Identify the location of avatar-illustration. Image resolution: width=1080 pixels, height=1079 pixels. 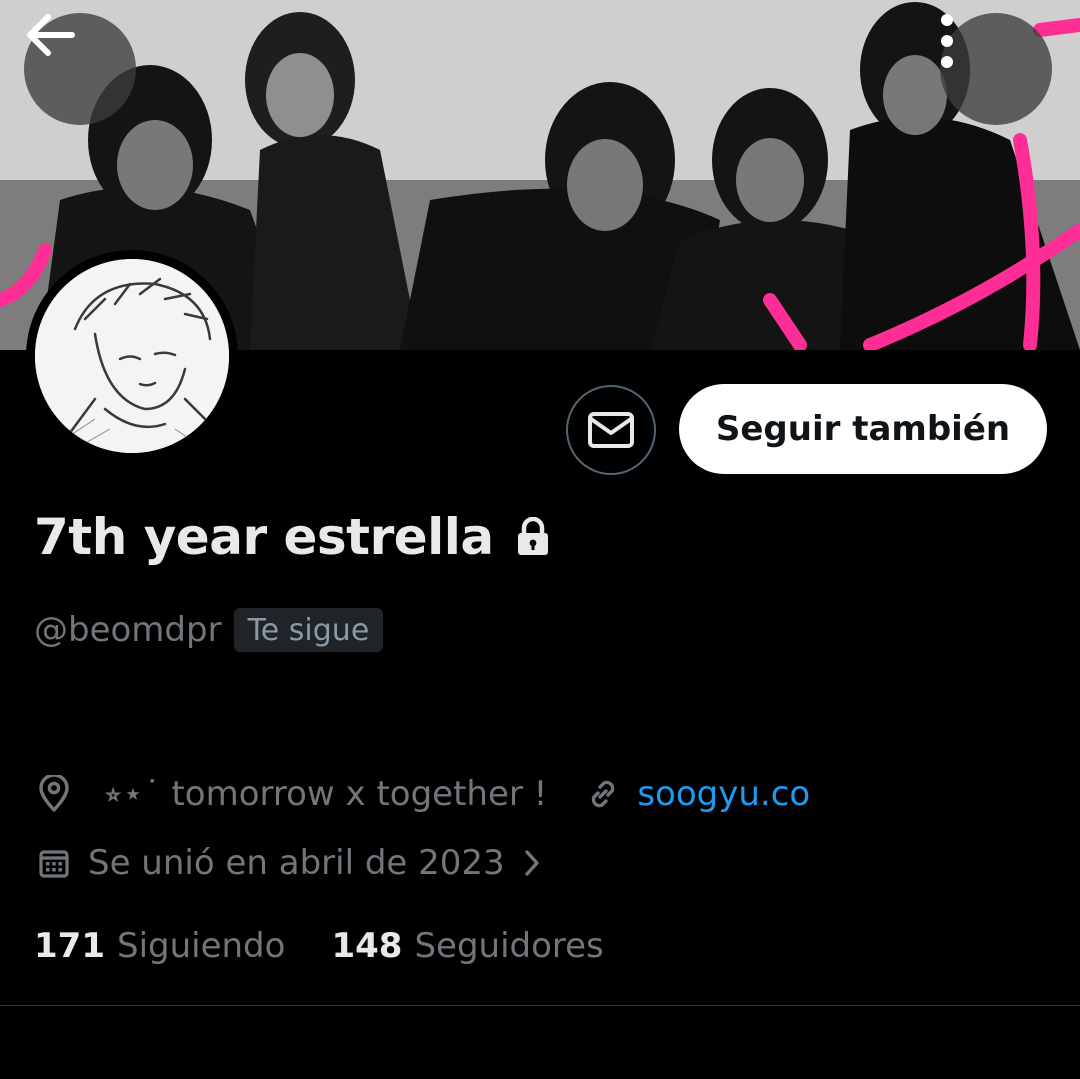
(132, 356).